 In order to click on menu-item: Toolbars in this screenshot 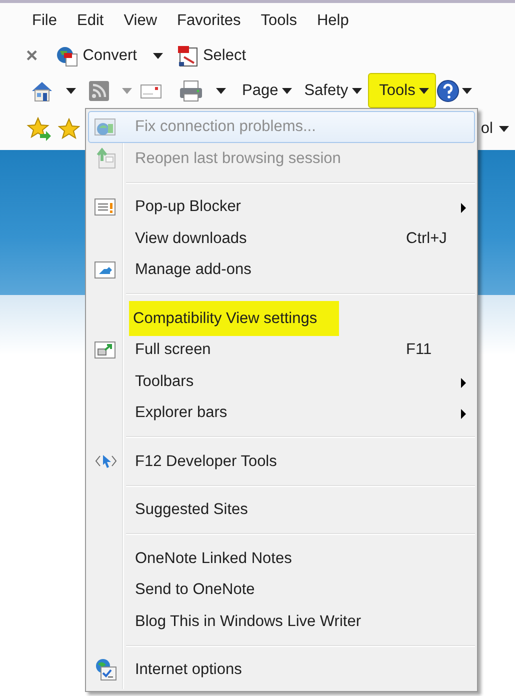, I will do `click(281, 381)`.